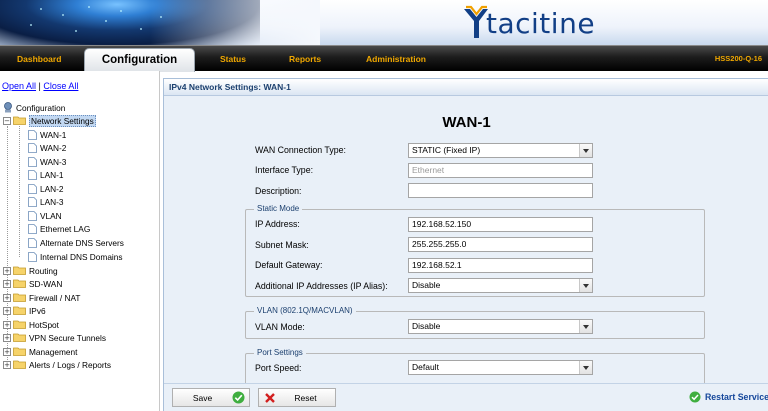  What do you see at coordinates (19, 86) in the screenshot?
I see `open-all-link: Open All` at bounding box center [19, 86].